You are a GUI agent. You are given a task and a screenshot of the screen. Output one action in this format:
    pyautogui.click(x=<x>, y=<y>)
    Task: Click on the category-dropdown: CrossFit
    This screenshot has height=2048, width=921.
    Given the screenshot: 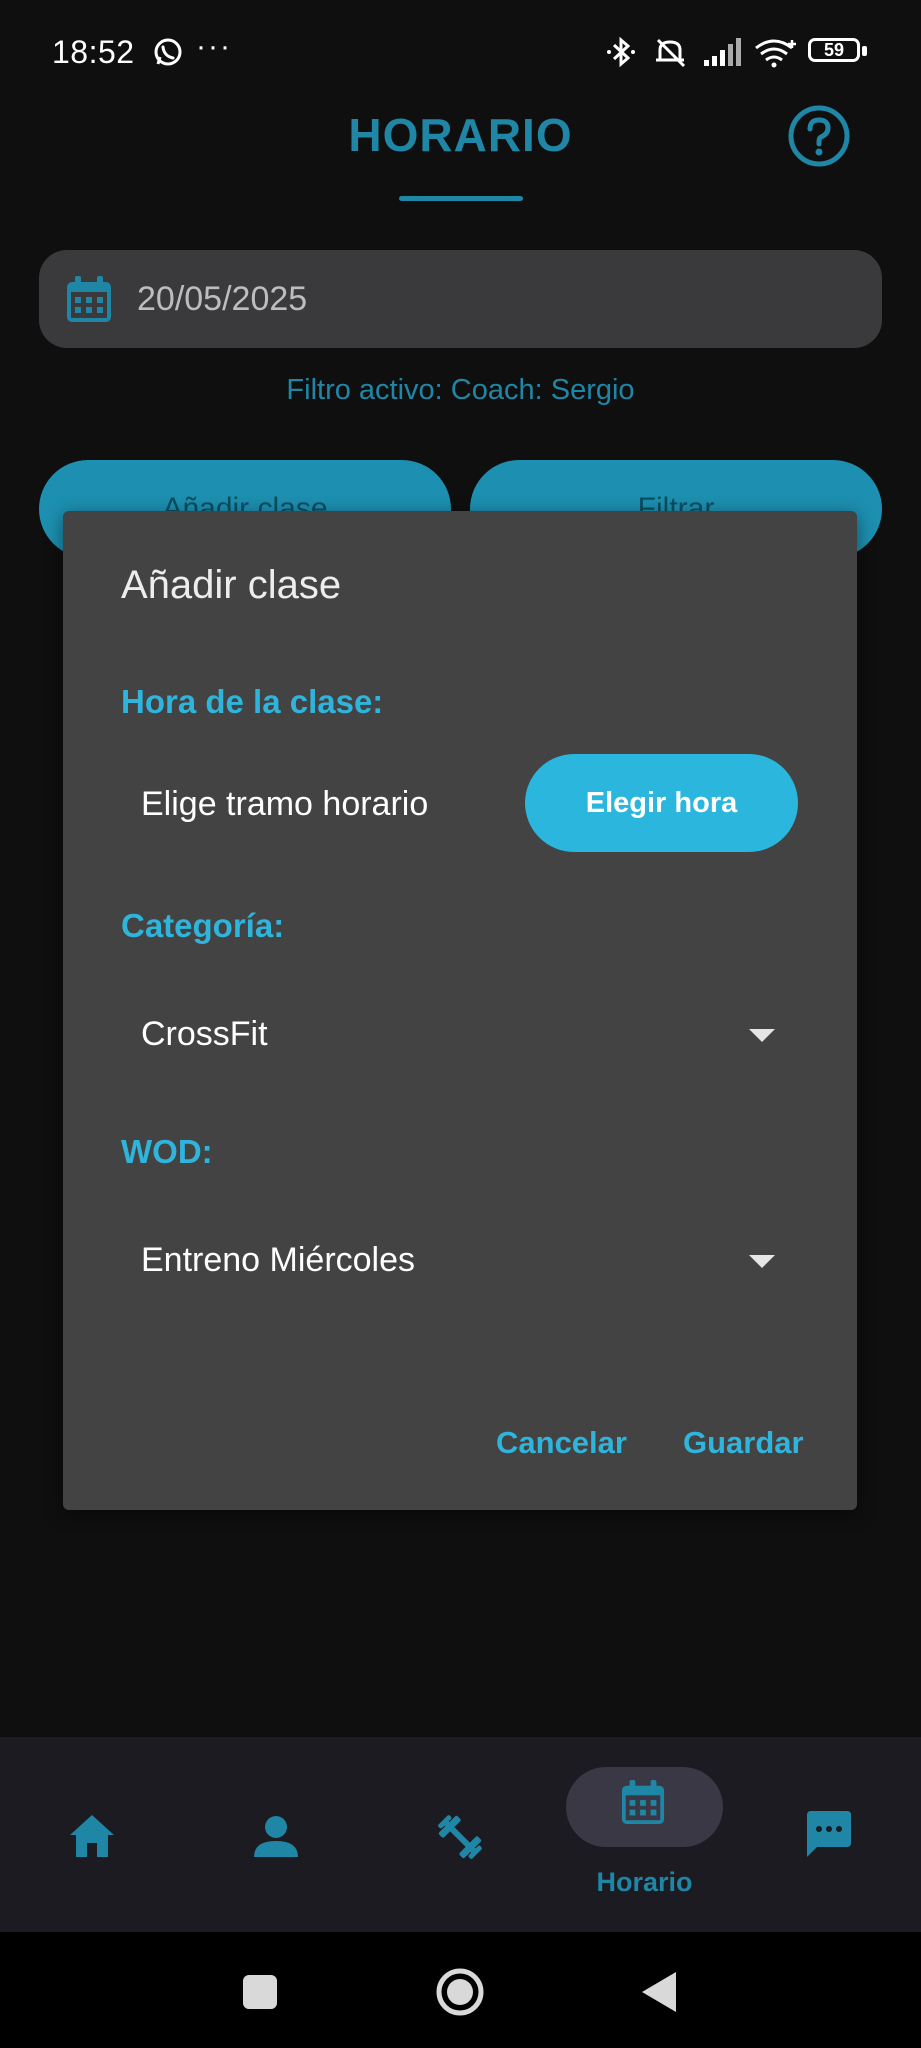 What is the action you would take?
    pyautogui.click(x=458, y=1037)
    